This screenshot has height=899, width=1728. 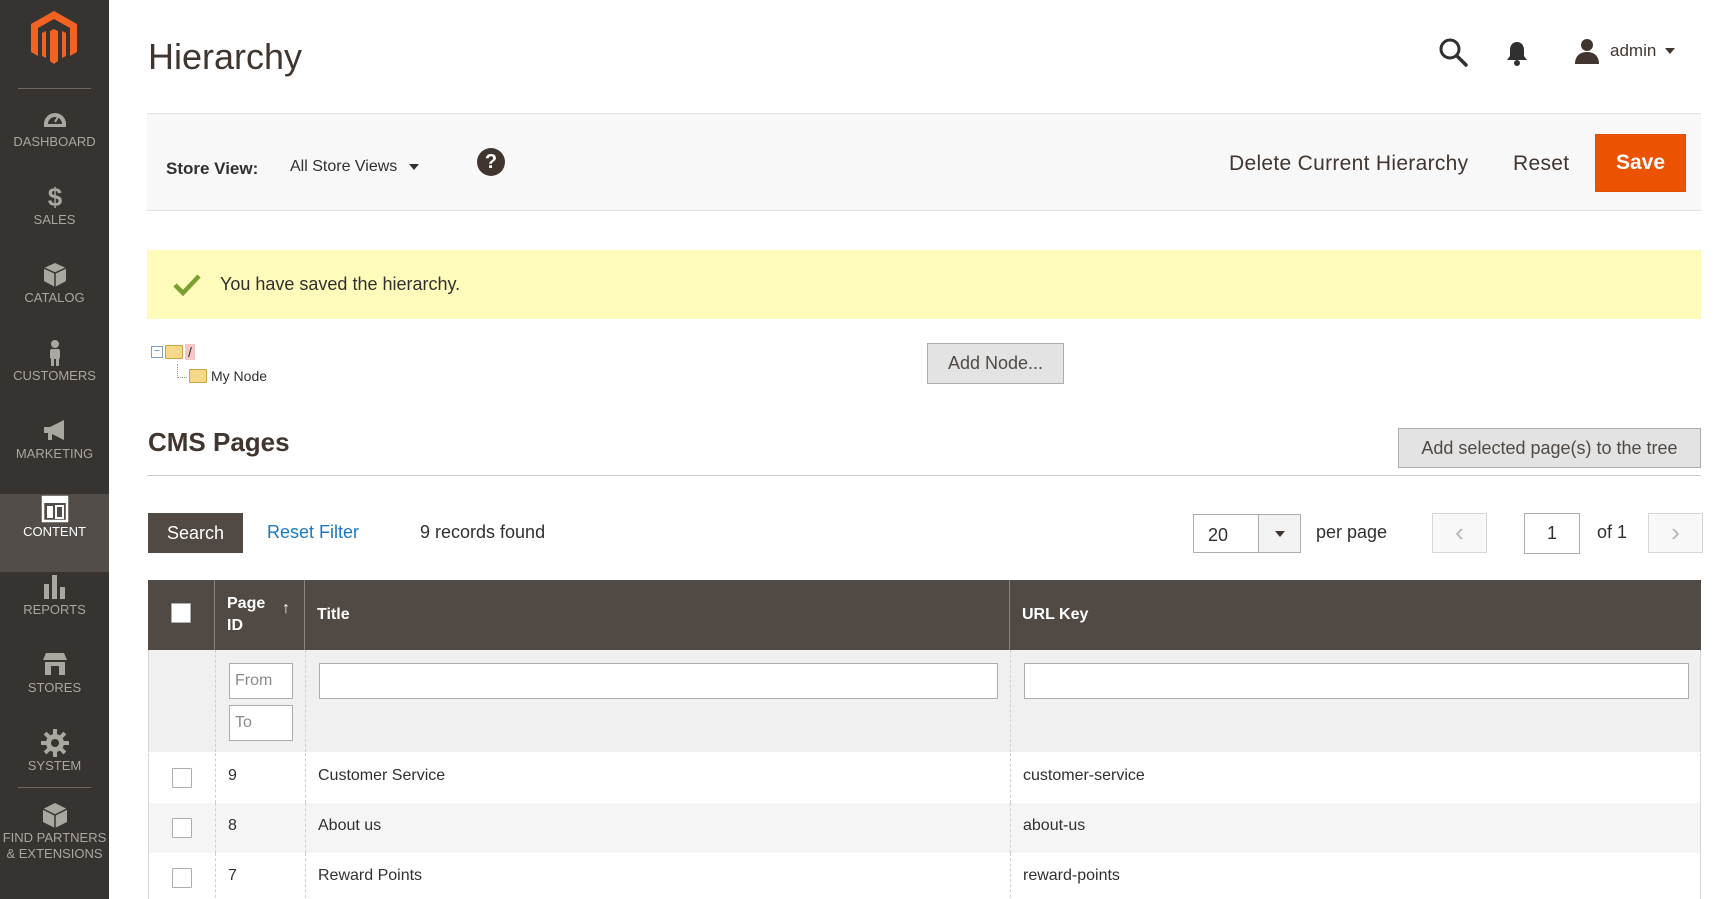 What do you see at coordinates (195, 533) in the screenshot?
I see `search-button: Search` at bounding box center [195, 533].